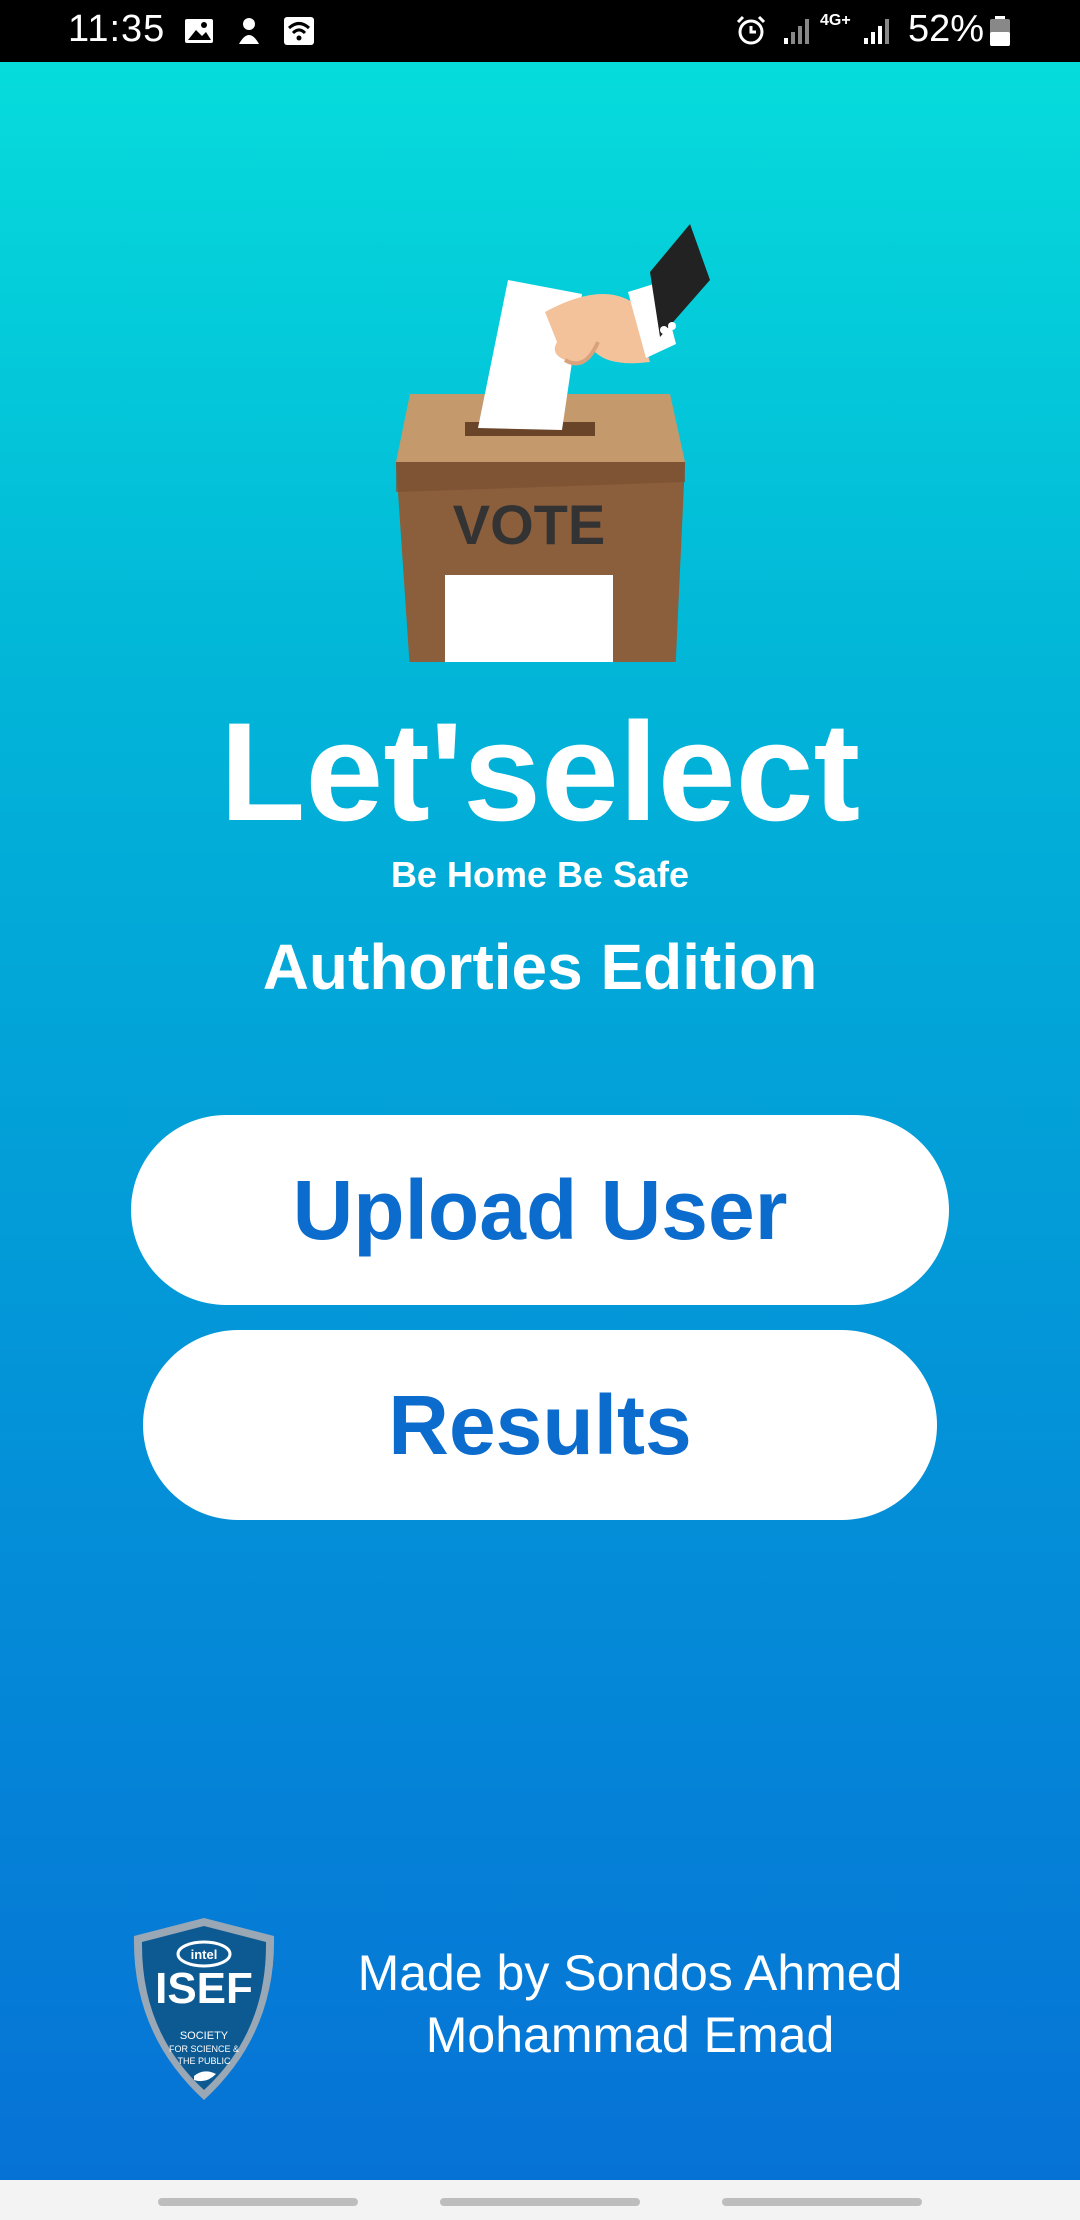 The width and height of the screenshot is (1080, 2220). What do you see at coordinates (540, 771) in the screenshot?
I see `app-title: Let'select` at bounding box center [540, 771].